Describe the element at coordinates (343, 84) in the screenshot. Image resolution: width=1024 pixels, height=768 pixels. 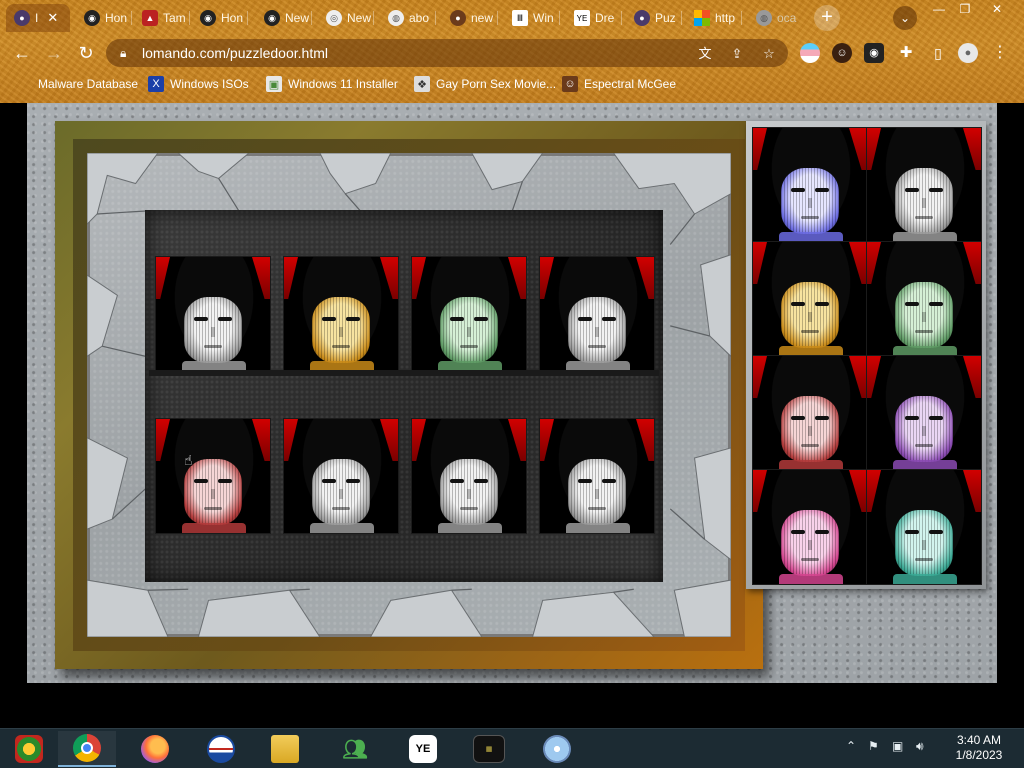
I see `bookmark-label: Windows 11 Installer` at that location.